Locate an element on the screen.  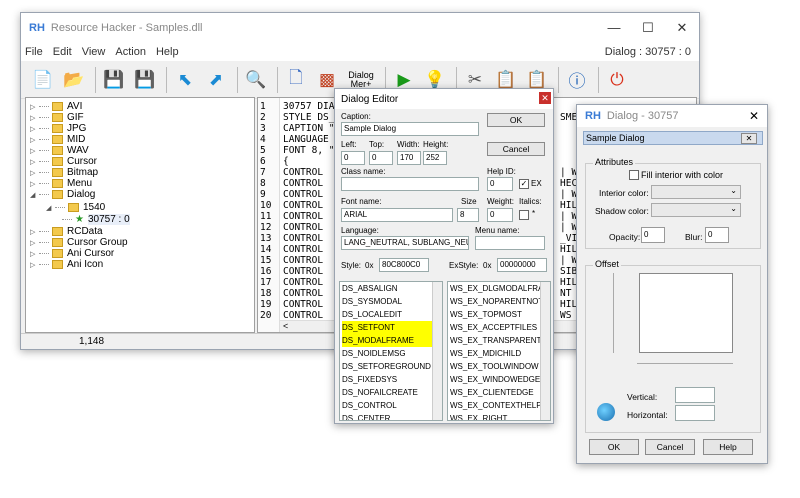
list-item: DS_SYSMODAL is located at coordinates (387, 301).